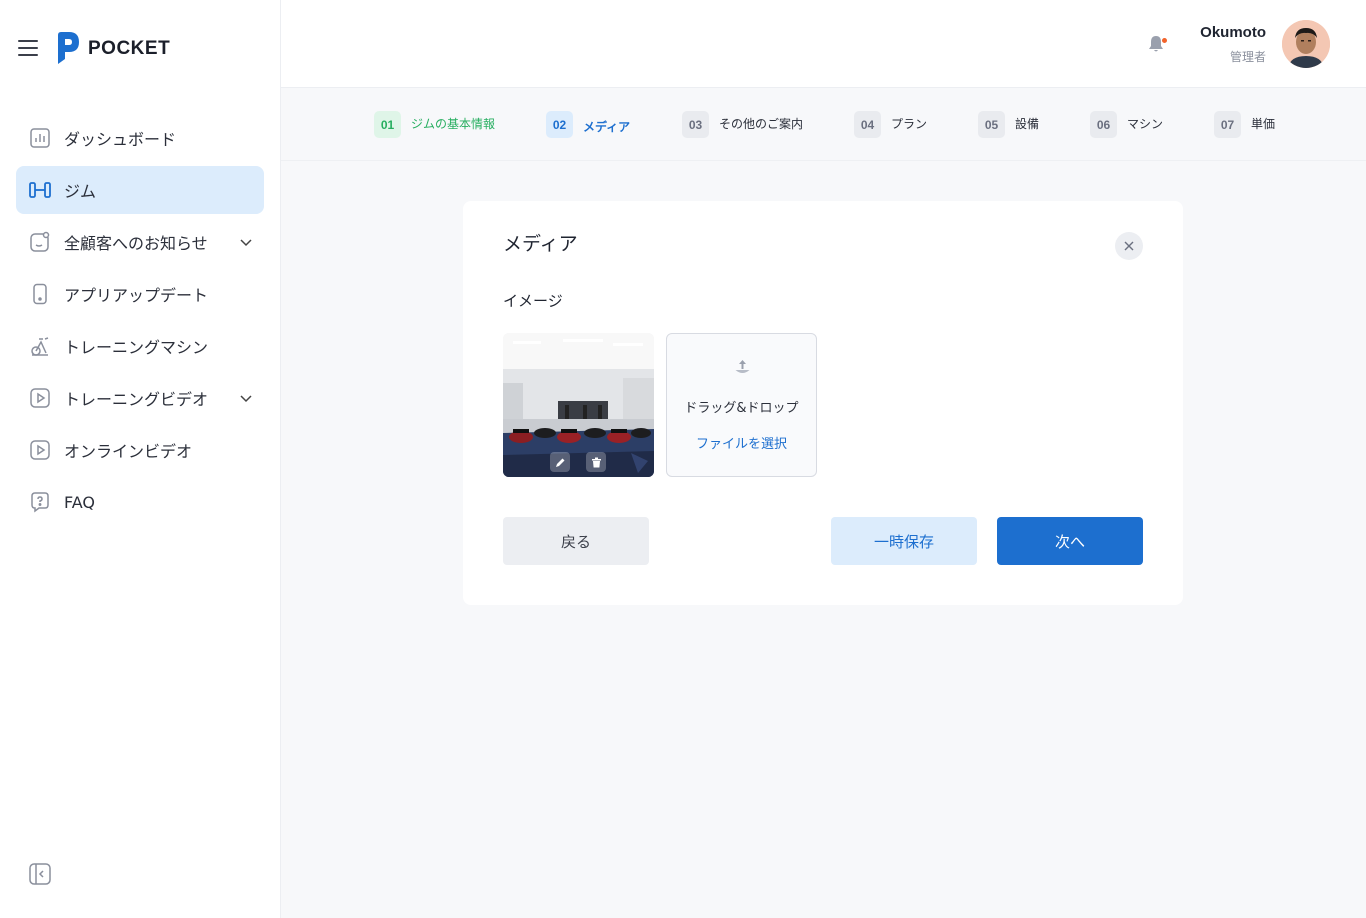 Image resolution: width=1366 pixels, height=918 pixels. I want to click on step-number: 03, so click(695, 124).